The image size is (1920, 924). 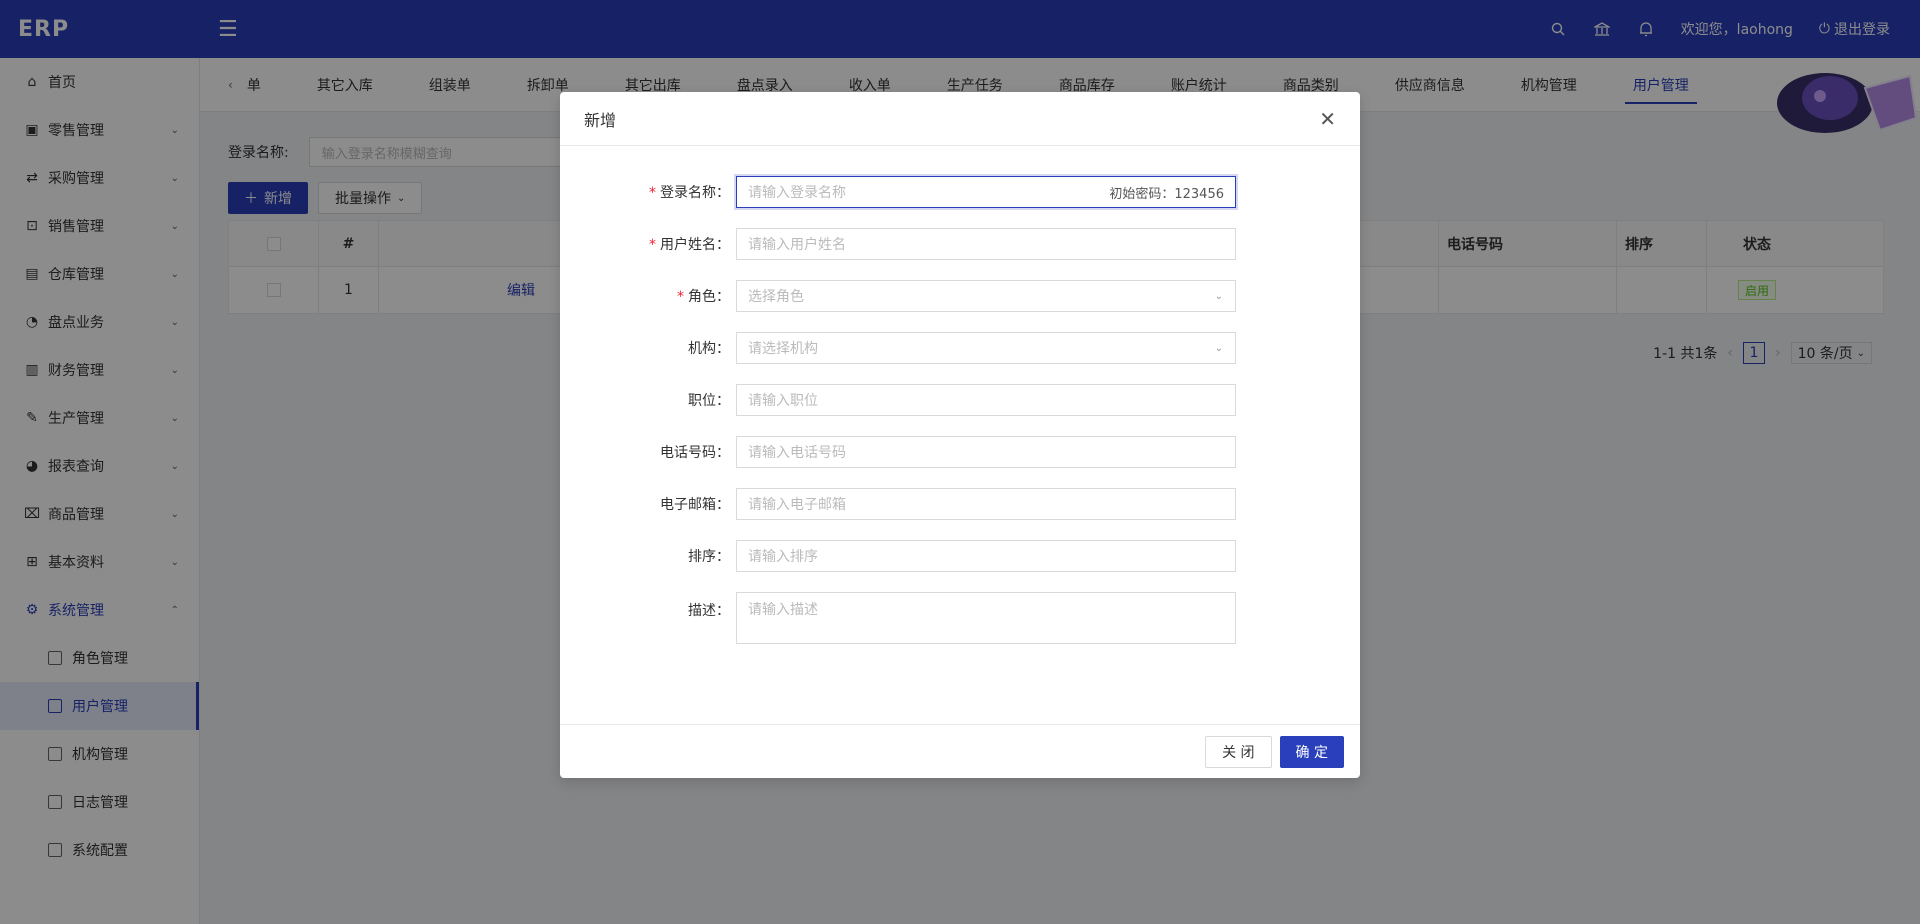 What do you see at coordinates (703, 297) in the screenshot?
I see `role-label: * 角色：` at bounding box center [703, 297].